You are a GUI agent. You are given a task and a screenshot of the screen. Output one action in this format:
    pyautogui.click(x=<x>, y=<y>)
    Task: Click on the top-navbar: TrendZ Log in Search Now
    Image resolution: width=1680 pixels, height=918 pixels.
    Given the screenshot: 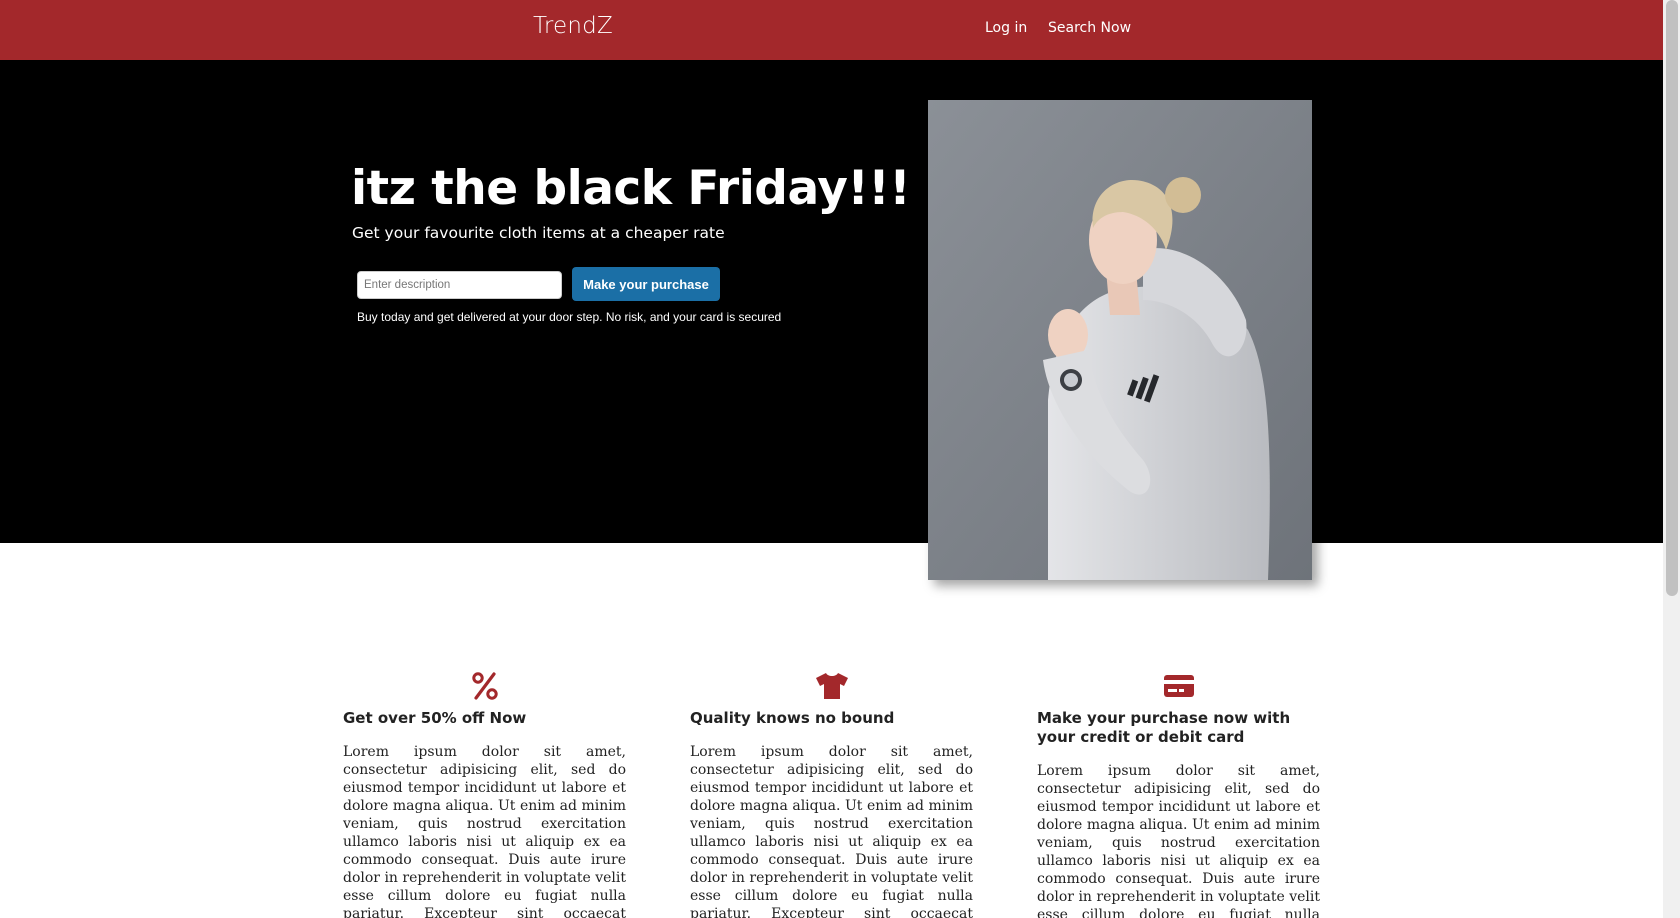 What is the action you would take?
    pyautogui.click(x=831, y=30)
    